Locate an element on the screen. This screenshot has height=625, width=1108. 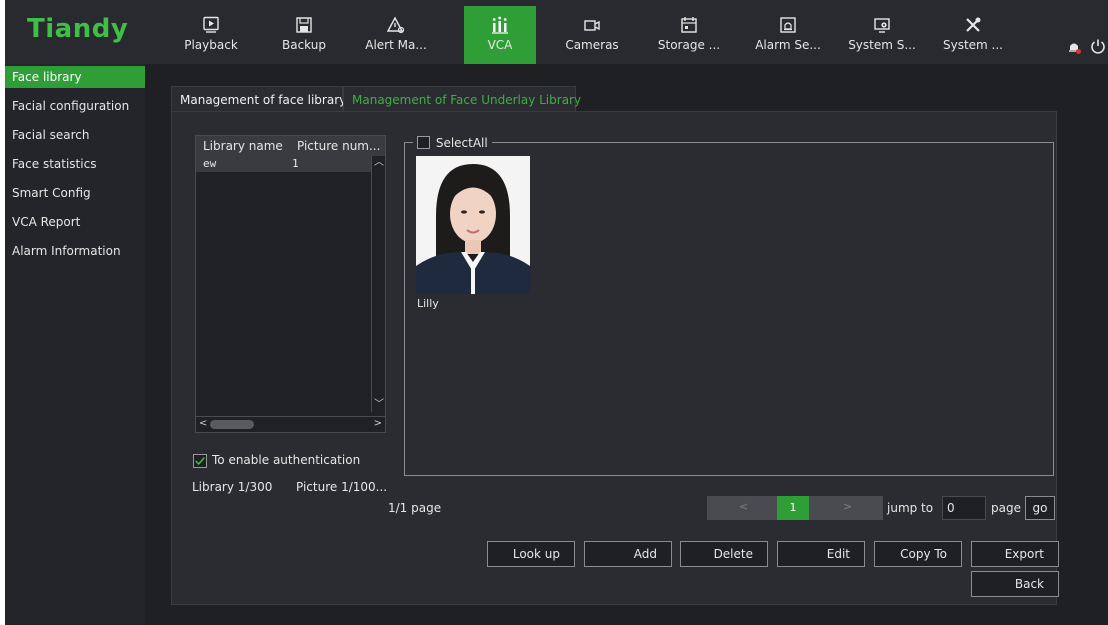
nav-vca: VCA is located at coordinates (500, 35).